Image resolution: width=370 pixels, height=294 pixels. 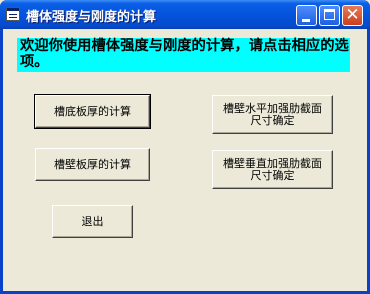 I want to click on maximize-icon, so click(x=329, y=14).